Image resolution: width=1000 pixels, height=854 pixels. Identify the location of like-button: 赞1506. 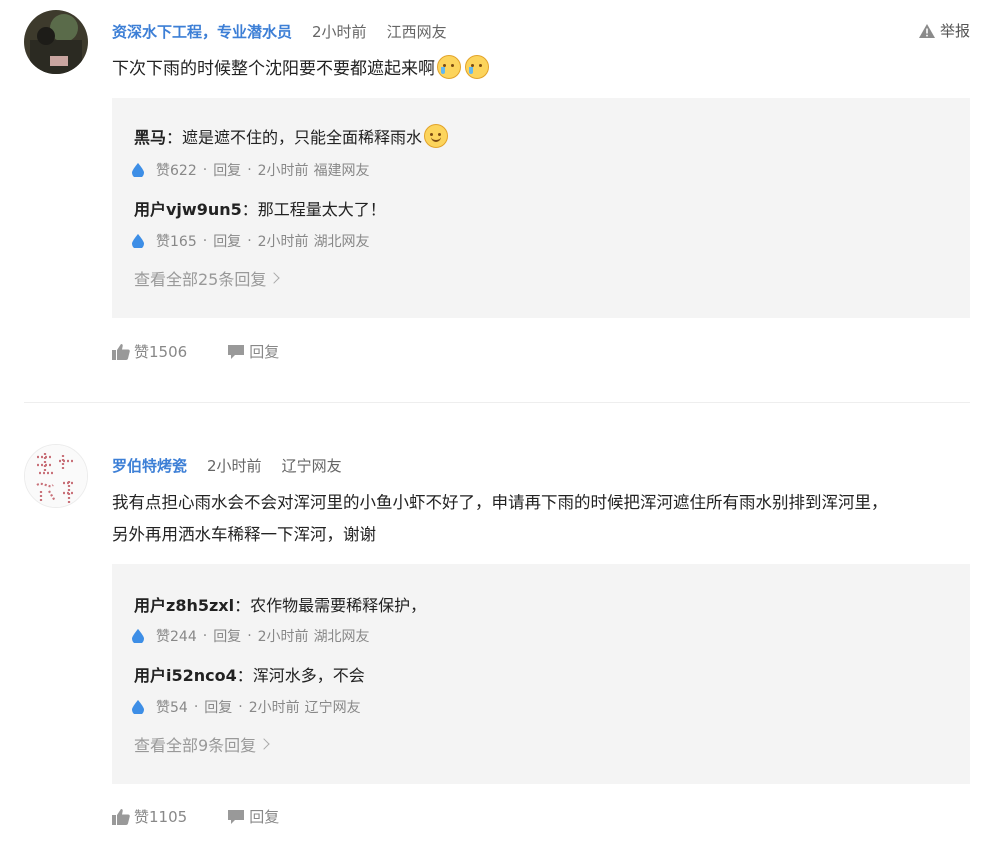
(149, 351).